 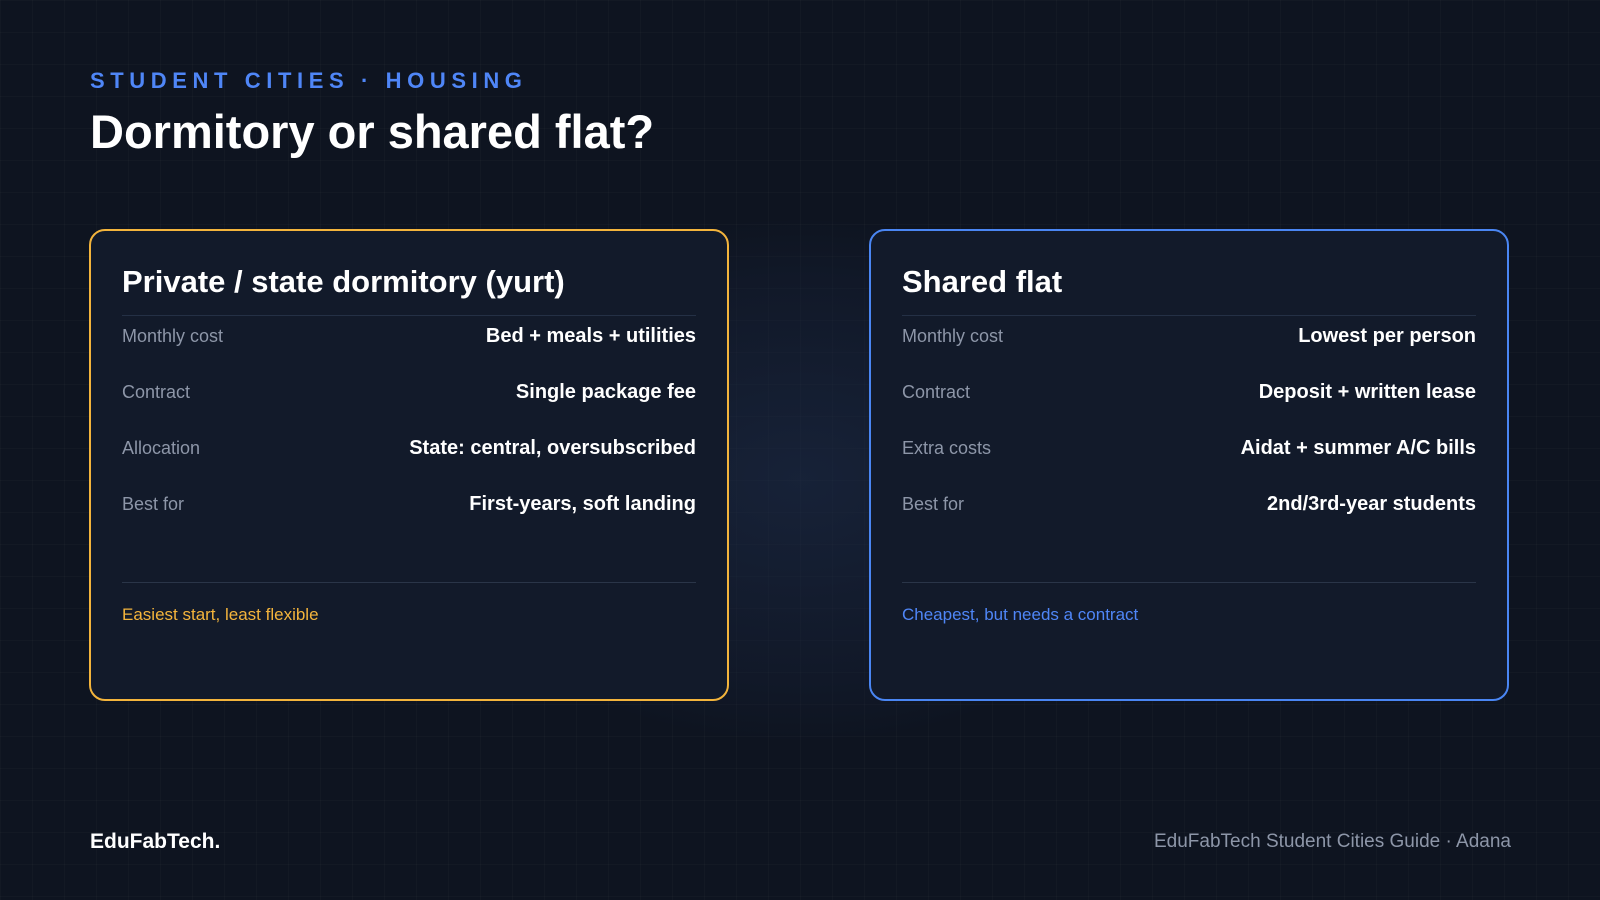 I want to click on row-value: 2nd/3rd-year students, so click(x=1371, y=503).